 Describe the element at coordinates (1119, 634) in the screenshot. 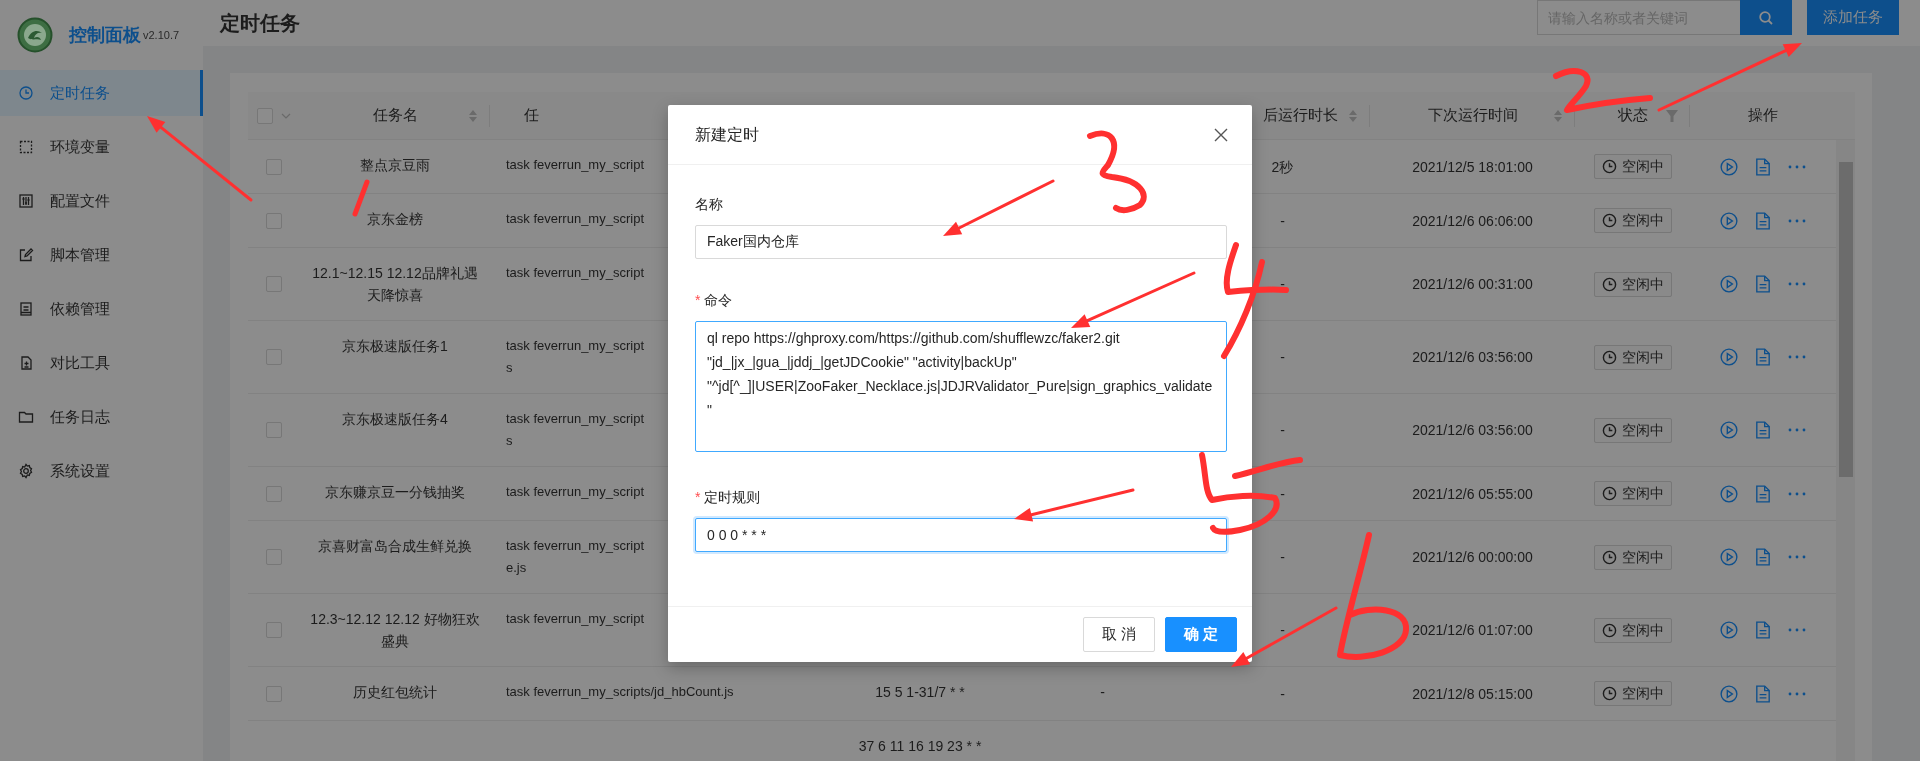

I see `cancel-button: 取 消` at that location.